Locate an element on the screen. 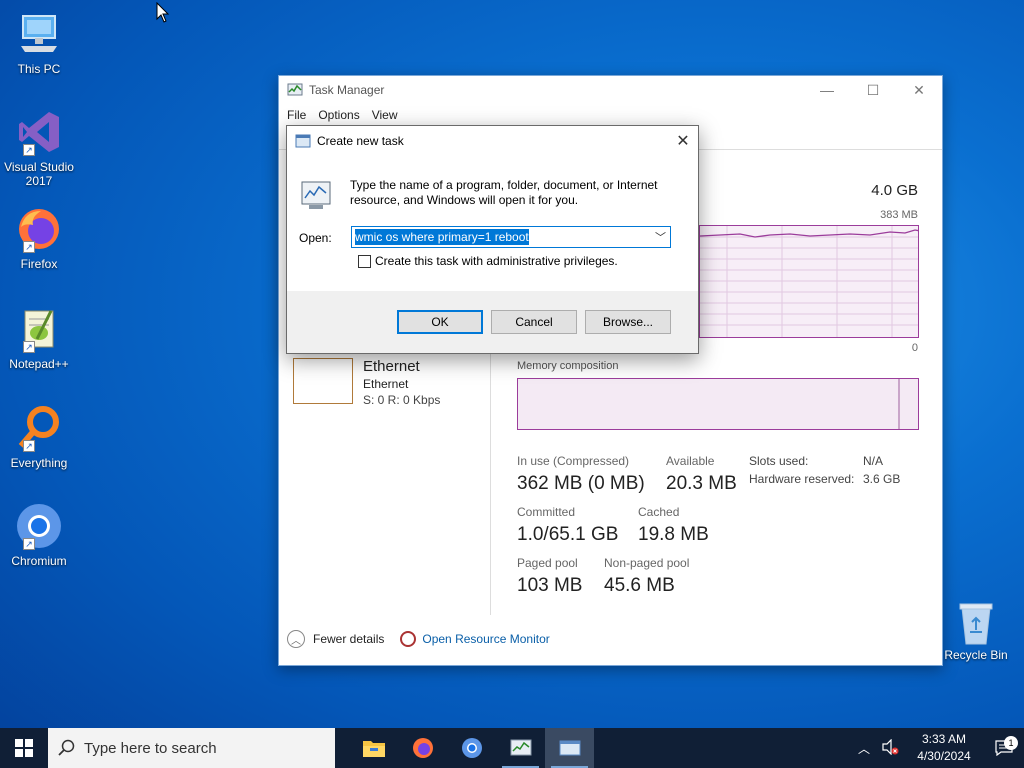 Image resolution: width=1024 pixels, height=768 pixels. desktop-icon-recycle-bin: Recycle Bin is located at coordinates (976, 631).